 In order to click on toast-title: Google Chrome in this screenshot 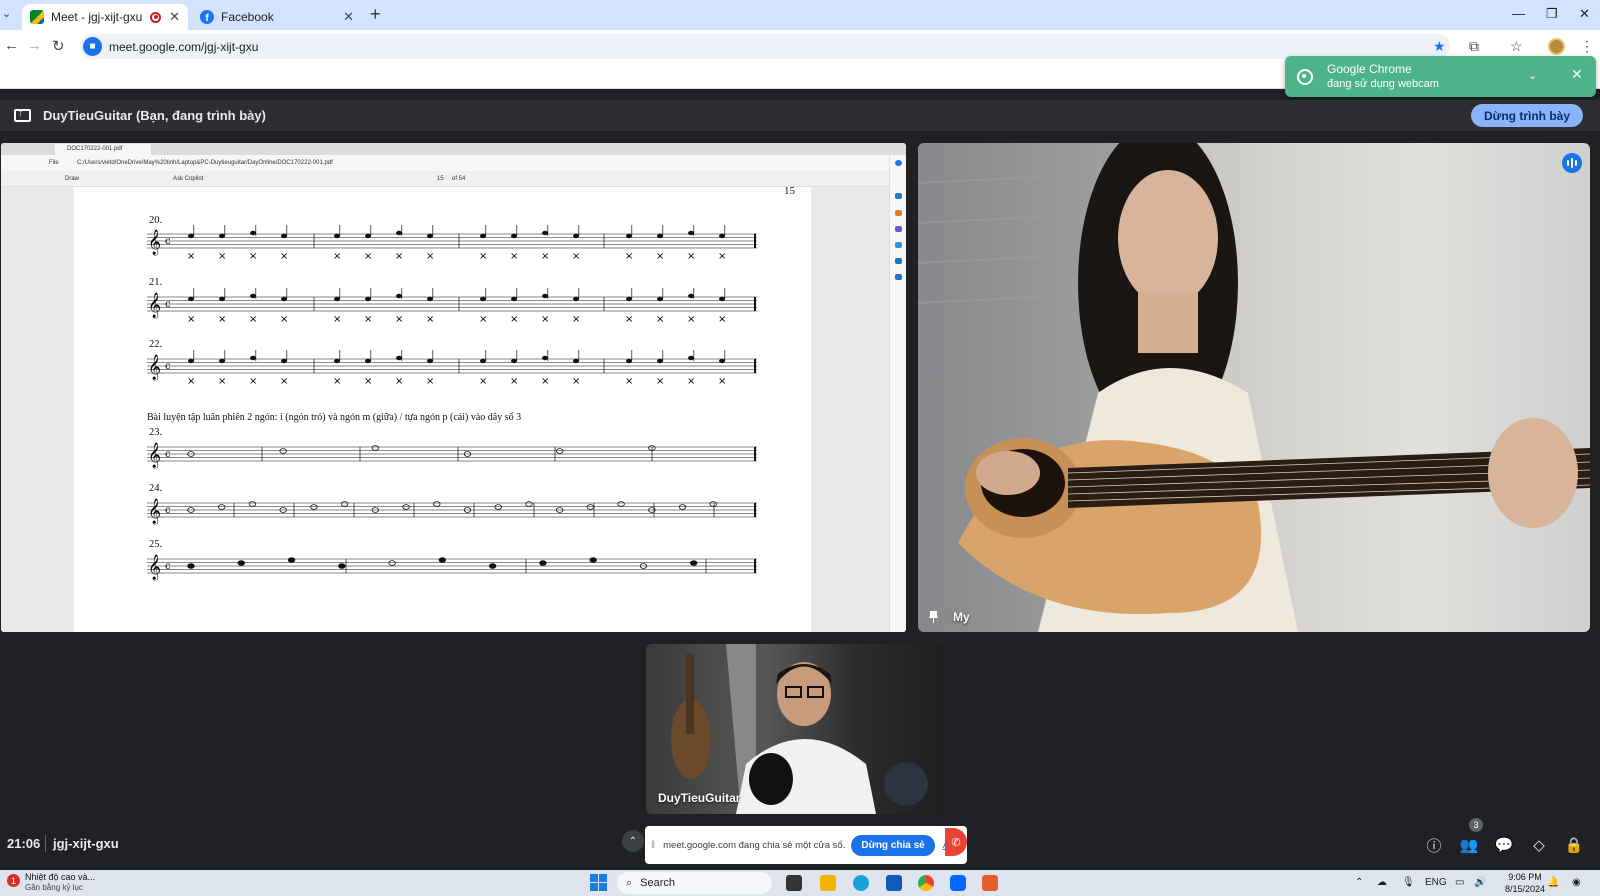, I will do `click(1369, 69)`.